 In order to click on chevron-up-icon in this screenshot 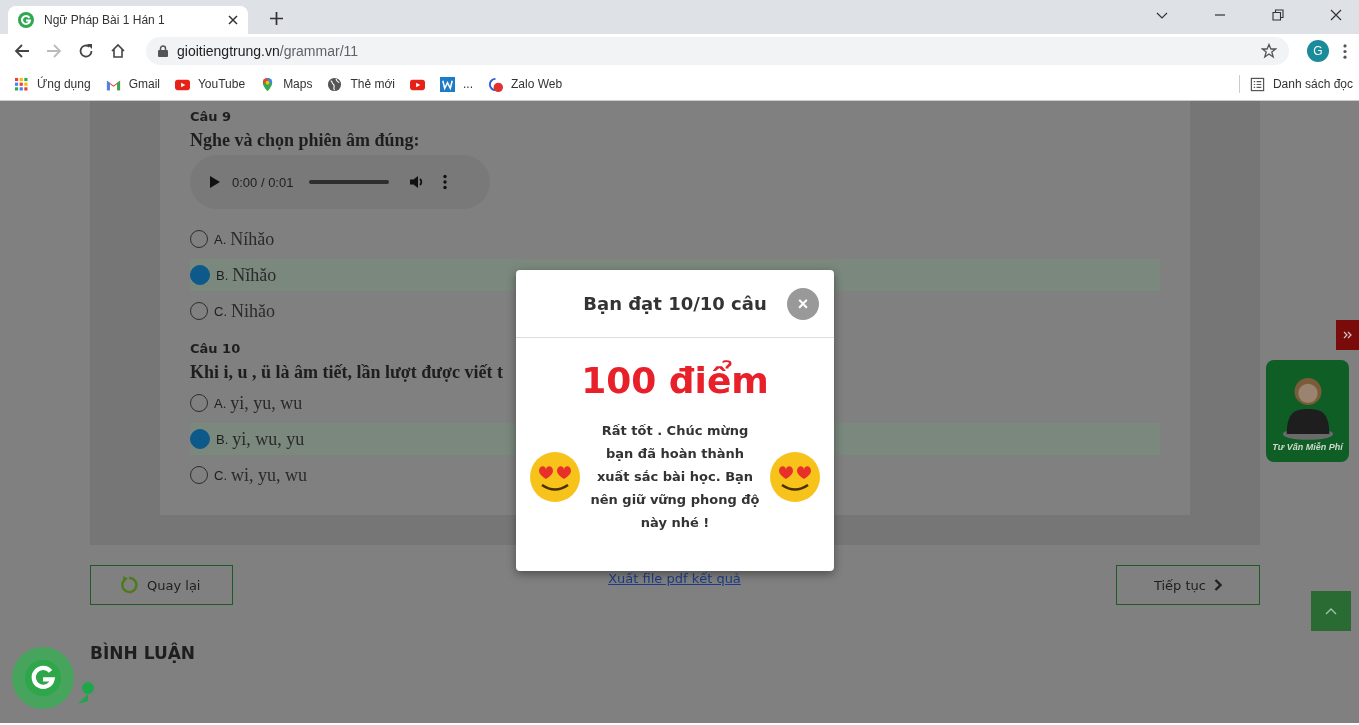, I will do `click(1331, 611)`.